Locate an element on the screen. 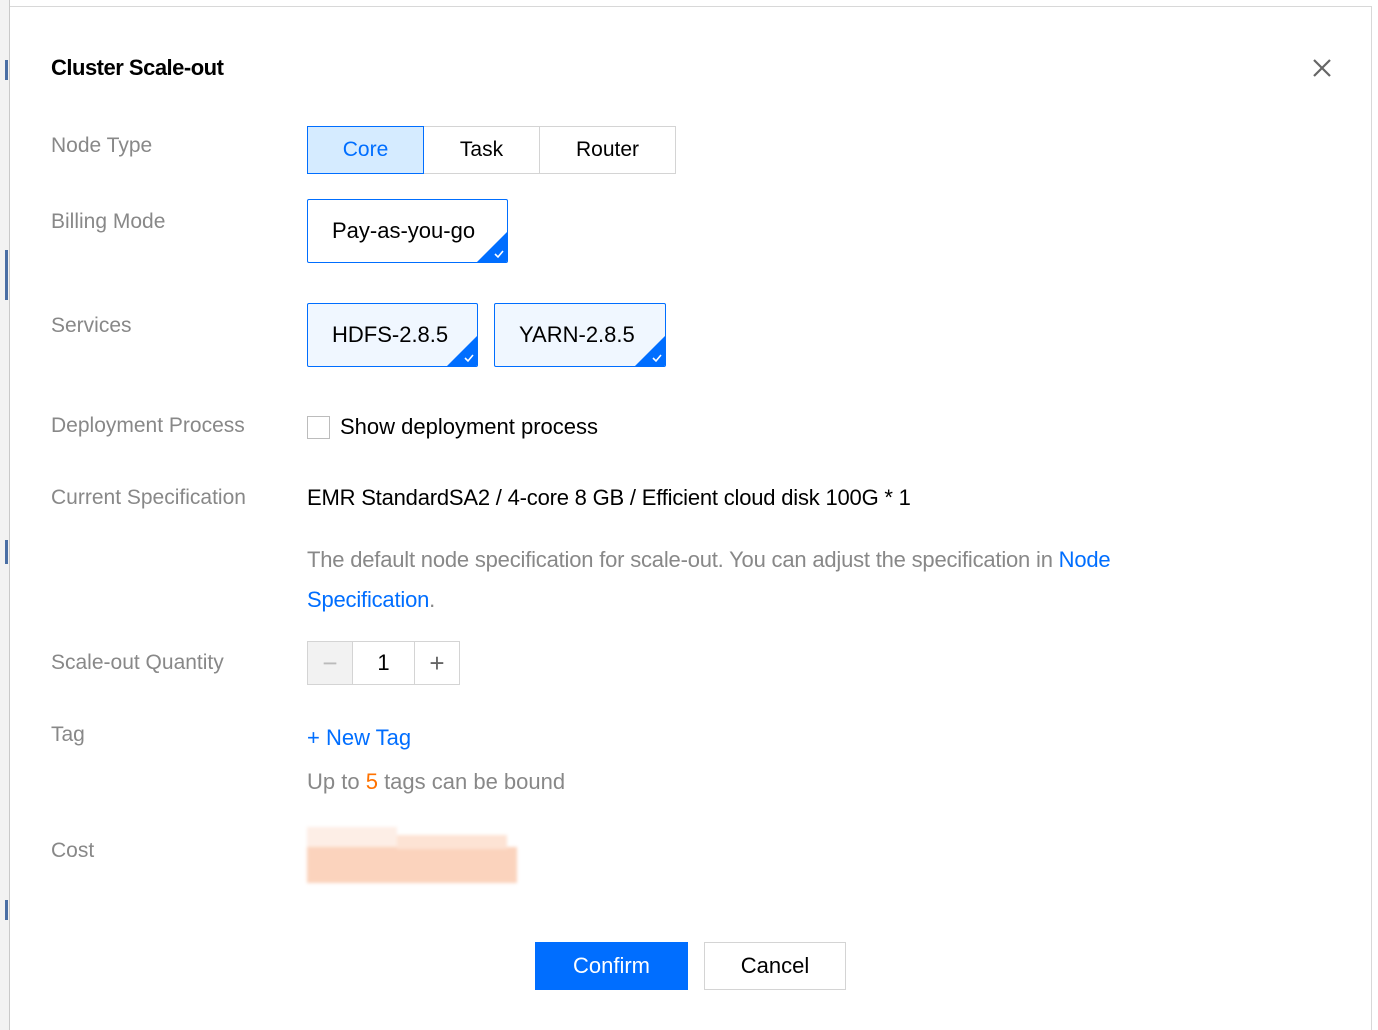 Image resolution: width=1378 pixels, height=1030 pixels. tag-limit-count: 5 is located at coordinates (371, 781).